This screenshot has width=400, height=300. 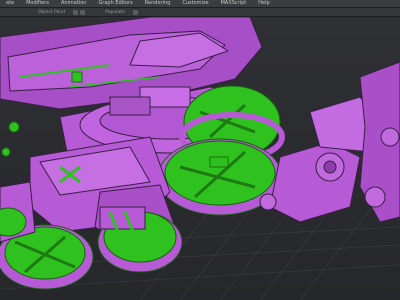 I want to click on menu-modifiers: Modifiers, so click(x=37, y=3).